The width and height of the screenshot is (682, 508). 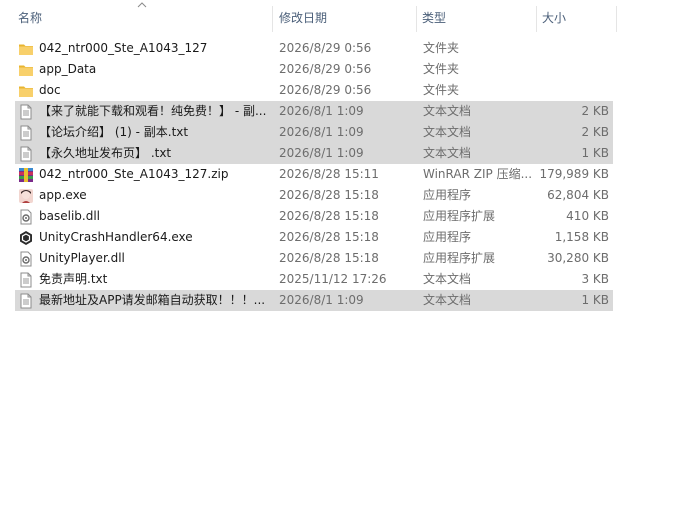 What do you see at coordinates (69, 216) in the screenshot?
I see `file-name: baselib.dll` at bounding box center [69, 216].